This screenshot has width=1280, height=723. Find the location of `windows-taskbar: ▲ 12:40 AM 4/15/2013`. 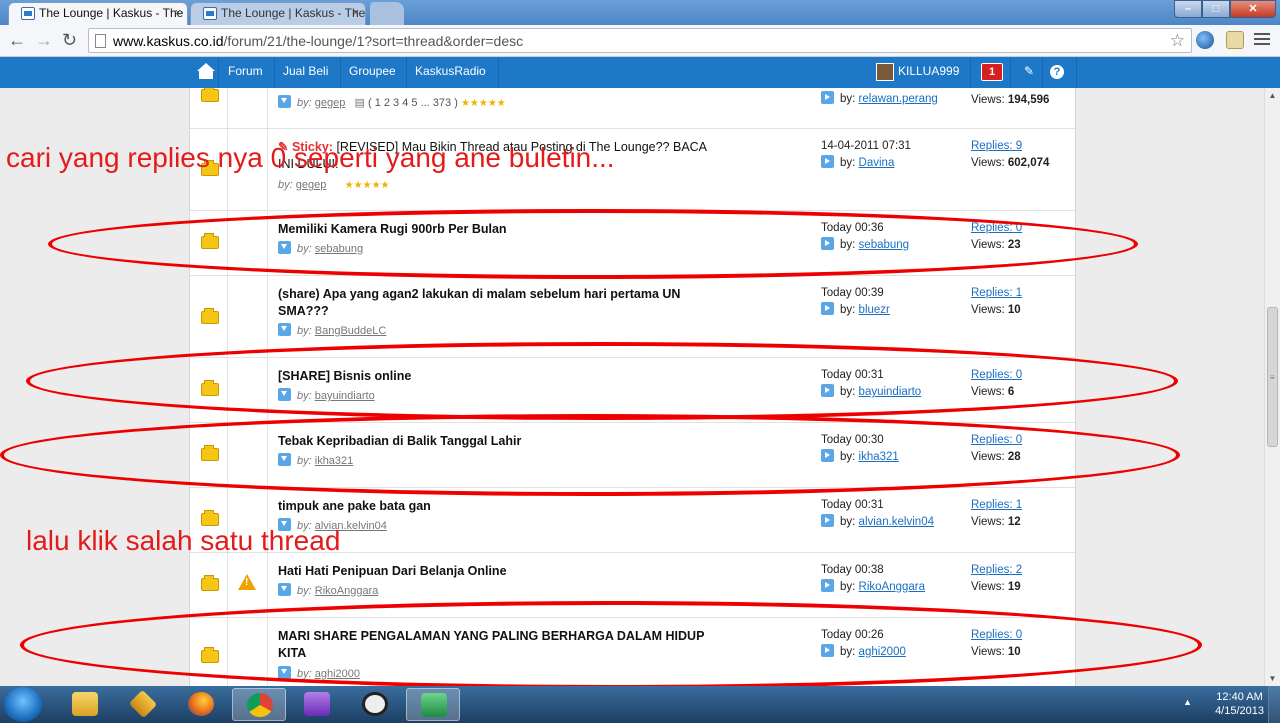

windows-taskbar: ▲ 12:40 AM 4/15/2013 is located at coordinates (640, 704).